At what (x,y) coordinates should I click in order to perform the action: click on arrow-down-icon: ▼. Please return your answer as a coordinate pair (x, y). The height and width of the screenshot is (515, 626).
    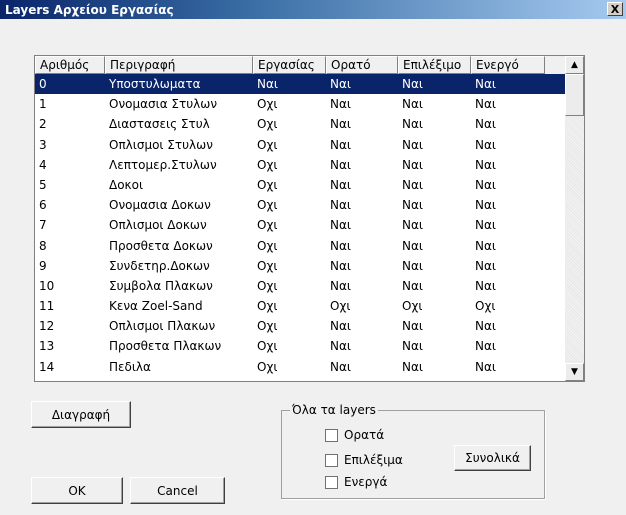
    Looking at the image, I should click on (574, 372).